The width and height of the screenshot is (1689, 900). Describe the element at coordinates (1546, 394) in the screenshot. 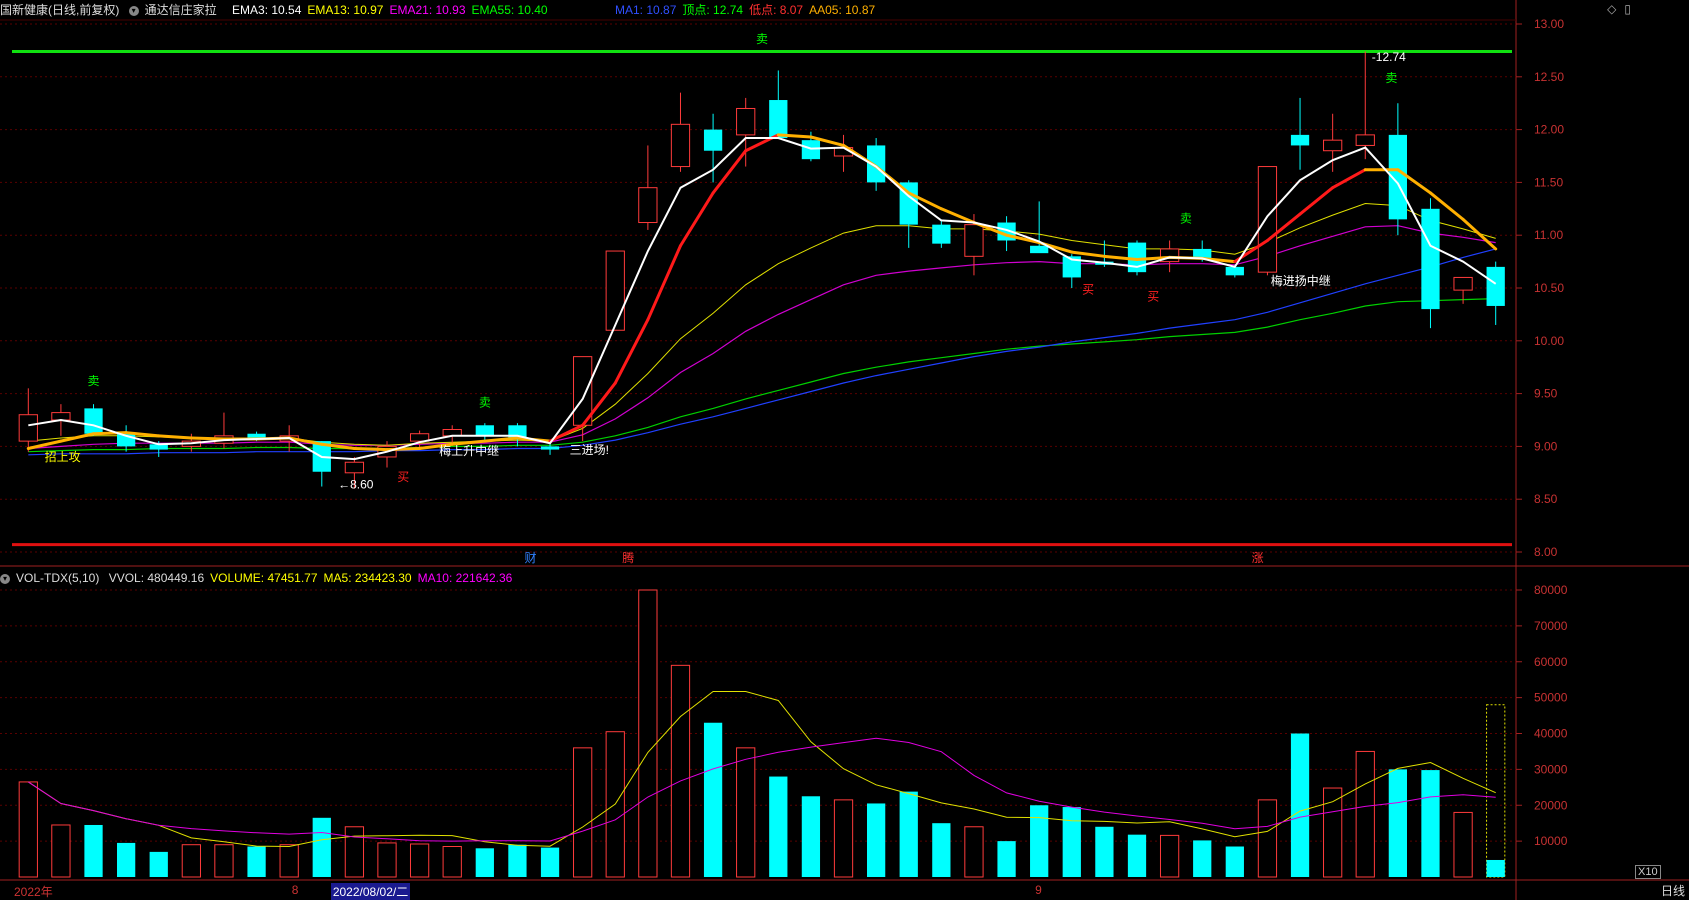

I see `price-tick-label: 9.50` at that location.